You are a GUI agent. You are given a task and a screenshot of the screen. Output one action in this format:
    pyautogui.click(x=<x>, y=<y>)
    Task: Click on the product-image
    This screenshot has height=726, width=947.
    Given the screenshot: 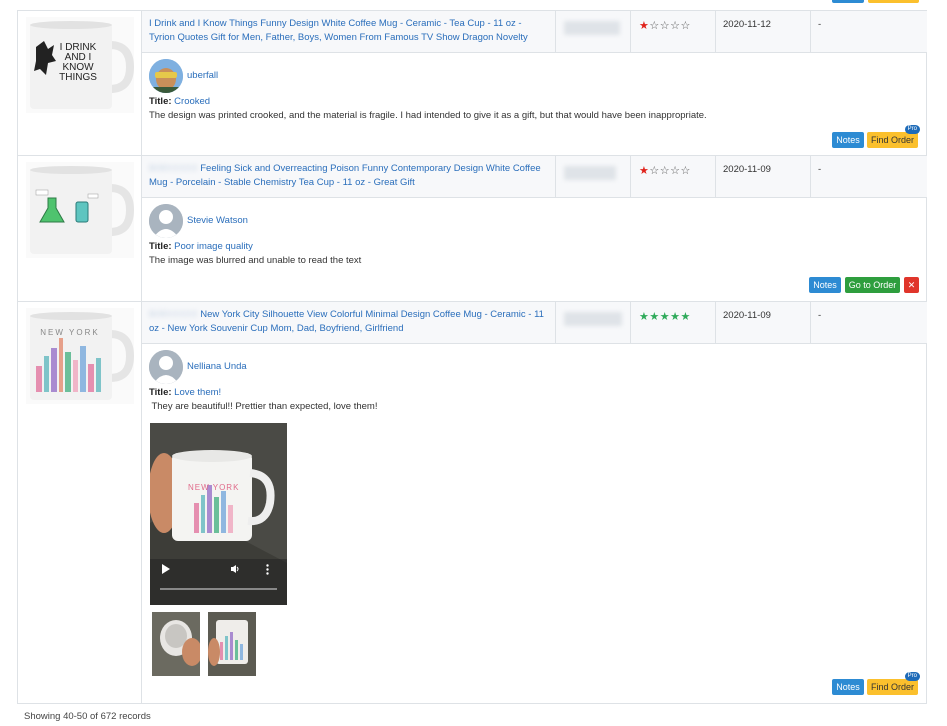 What is the action you would take?
    pyautogui.click(x=80, y=210)
    